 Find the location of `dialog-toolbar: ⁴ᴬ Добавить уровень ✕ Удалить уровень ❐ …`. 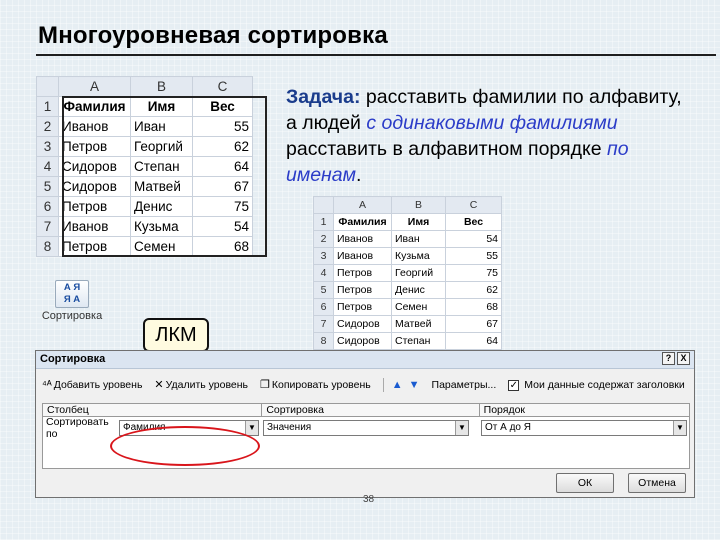

dialog-toolbar: ⁴ᴬ Добавить уровень ✕ Удалить уровень ❐ … is located at coordinates (365, 385).